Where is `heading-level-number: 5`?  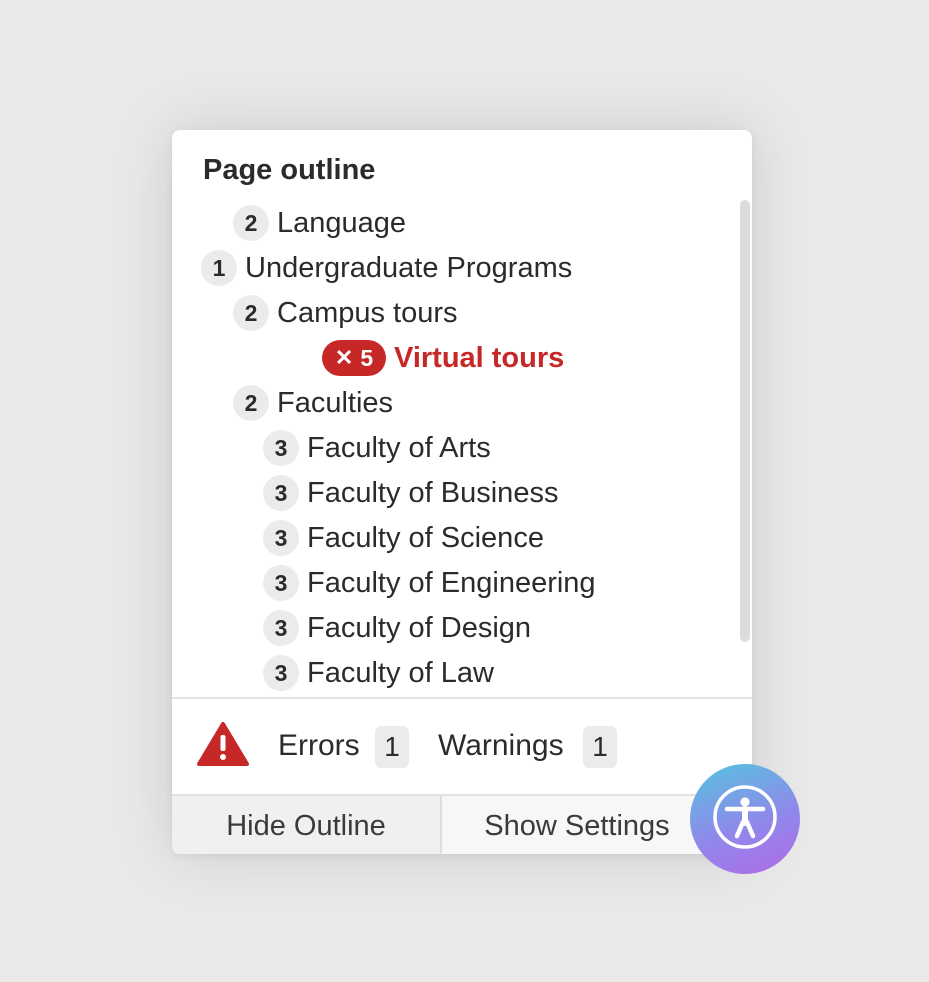 heading-level-number: 5 is located at coordinates (367, 357).